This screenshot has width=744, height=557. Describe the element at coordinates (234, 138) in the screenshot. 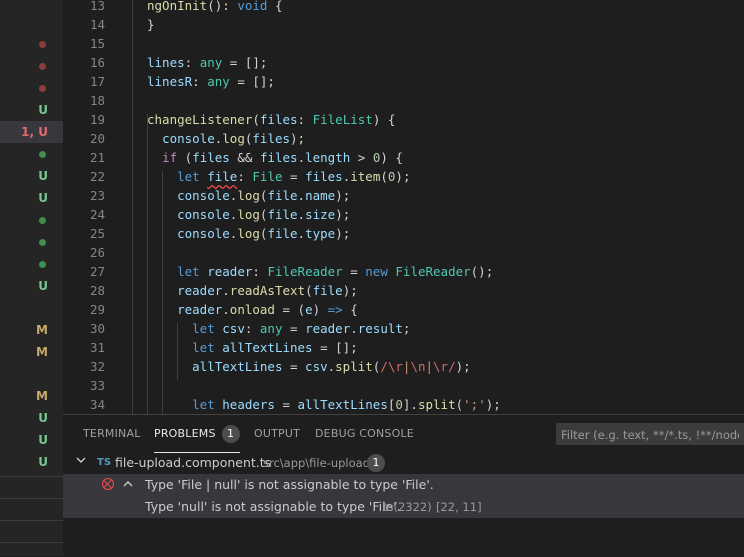

I see `code-line: console.log(files);` at that location.